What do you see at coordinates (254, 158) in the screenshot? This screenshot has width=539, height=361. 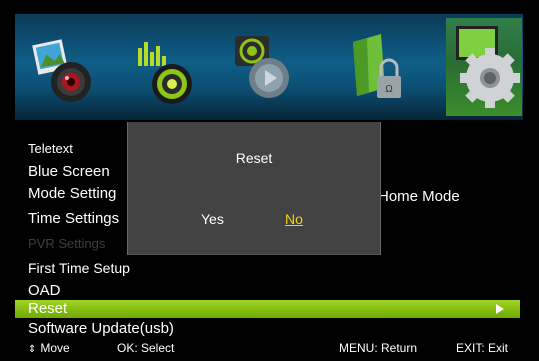 I see `dialog-title: Reset` at bounding box center [254, 158].